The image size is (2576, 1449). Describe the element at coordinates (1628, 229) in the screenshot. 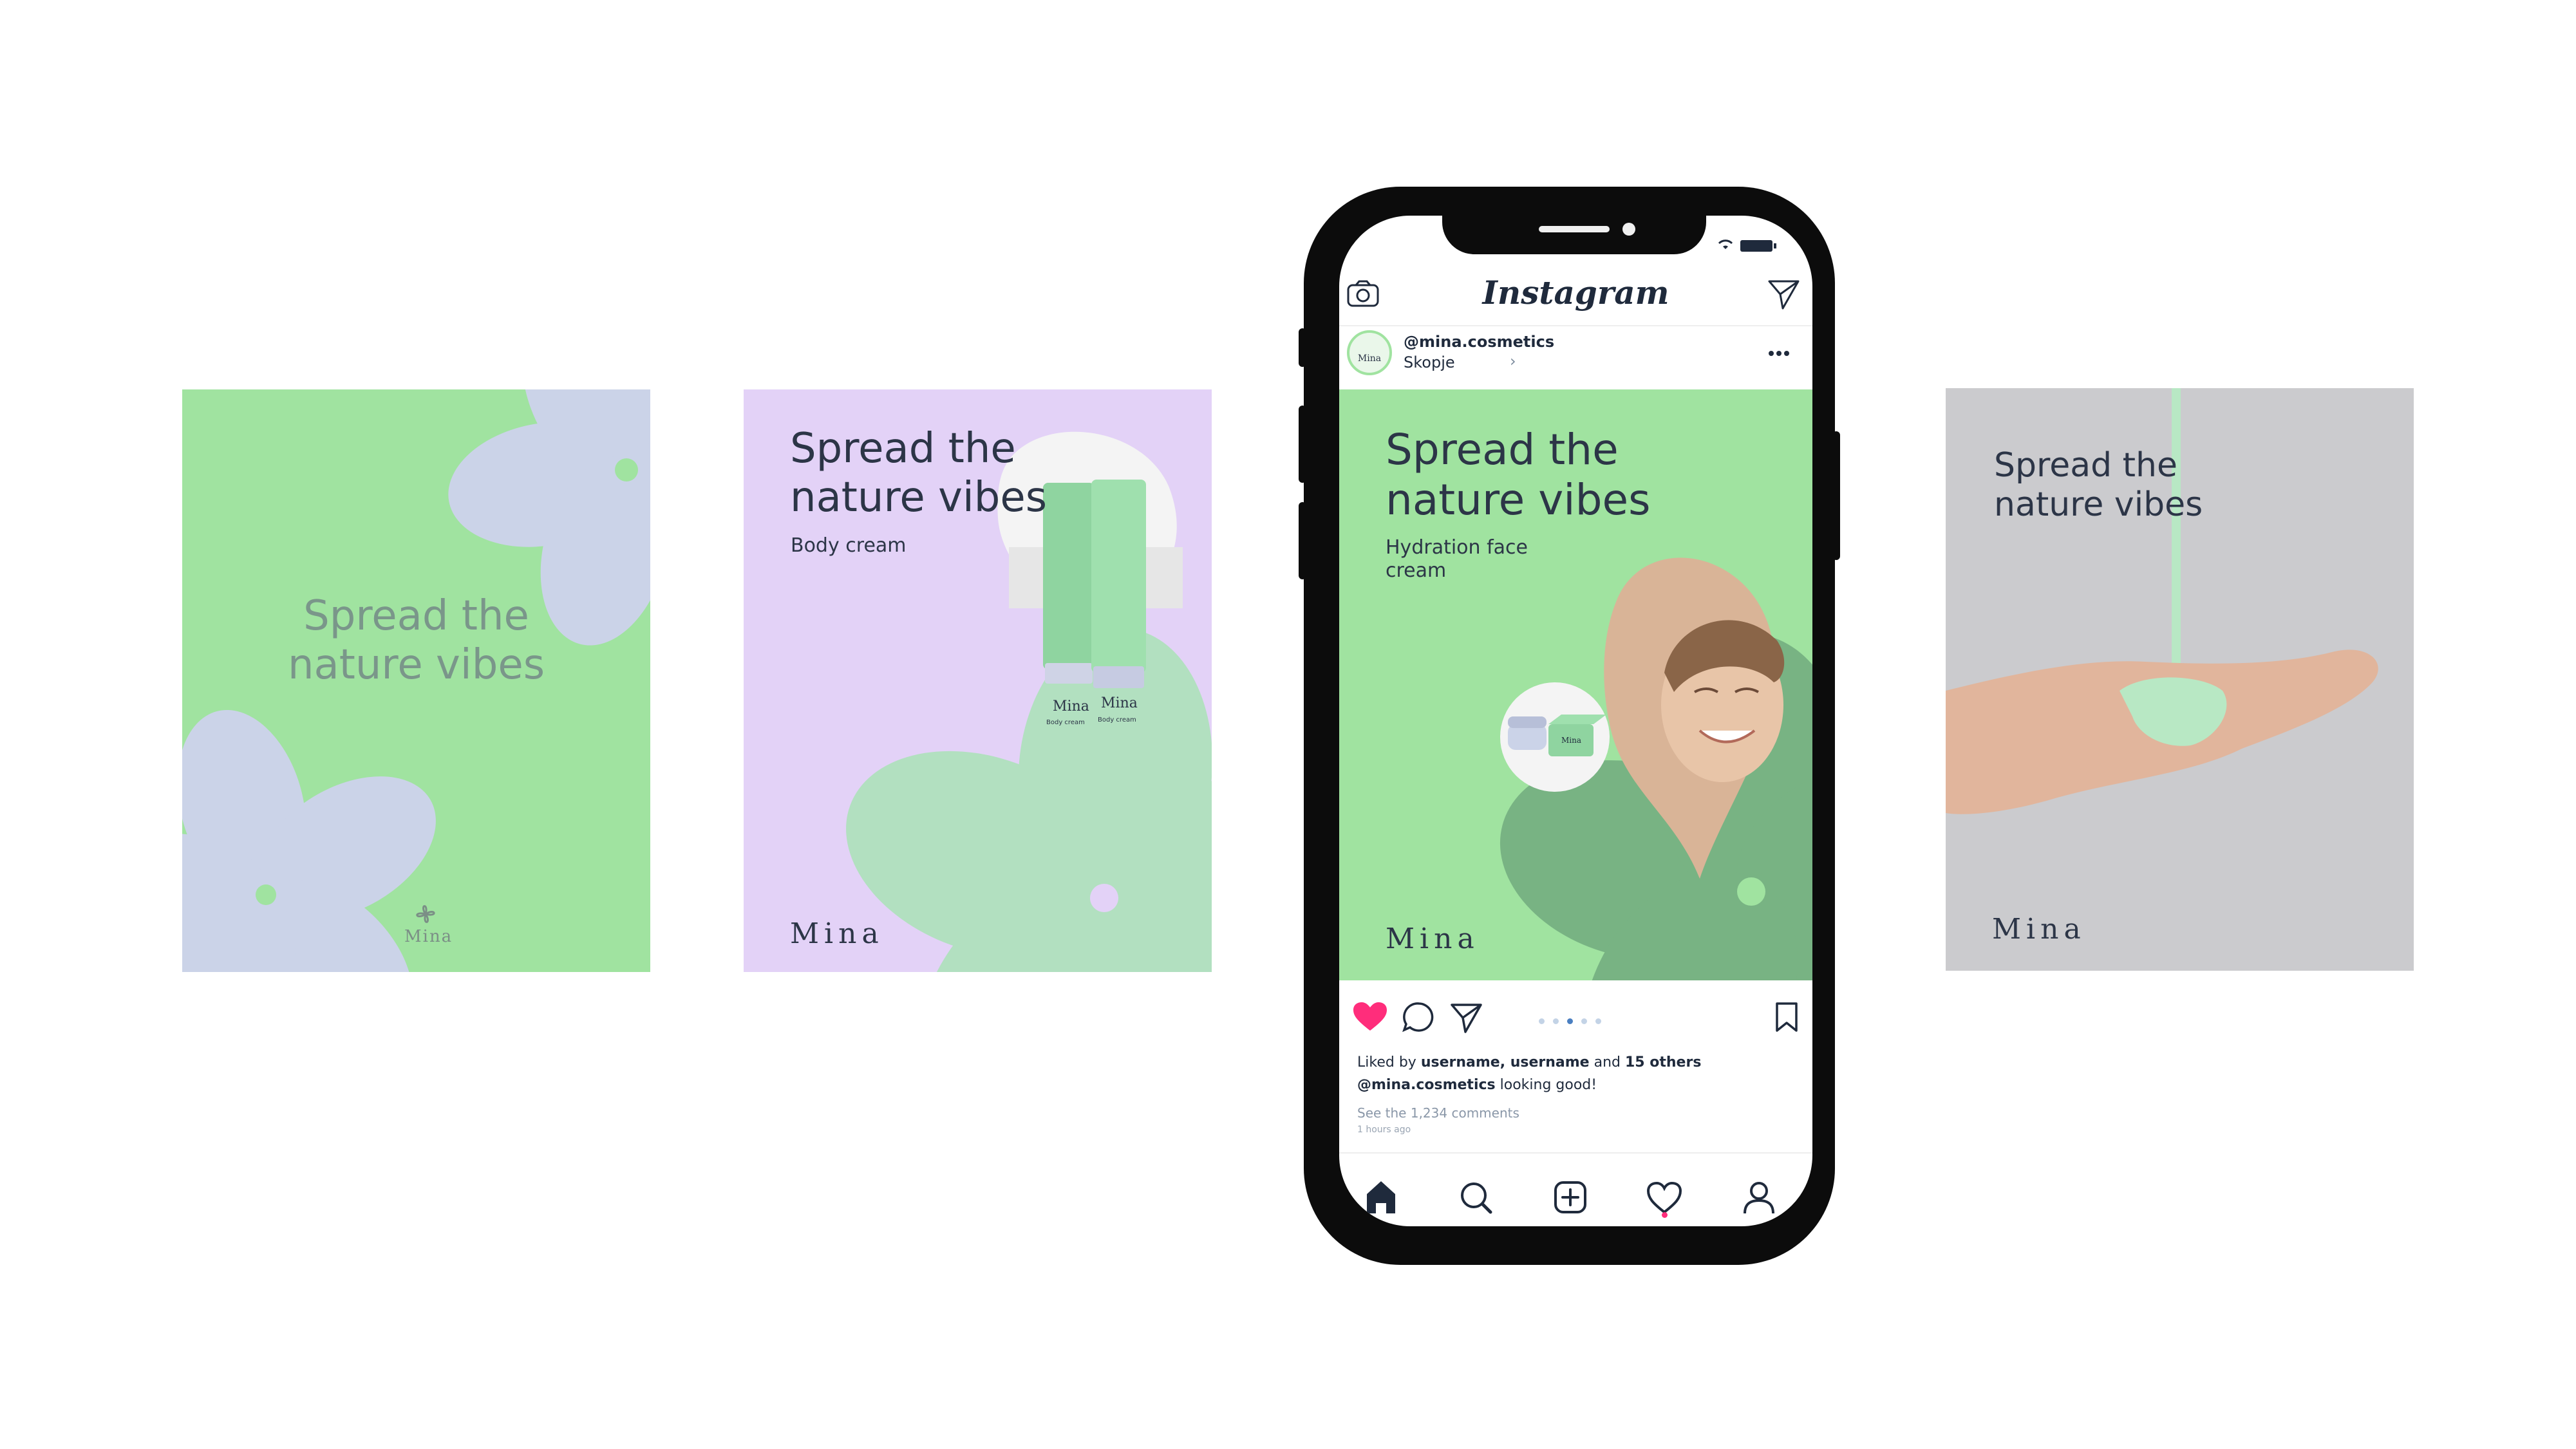

I see `front-camera` at that location.